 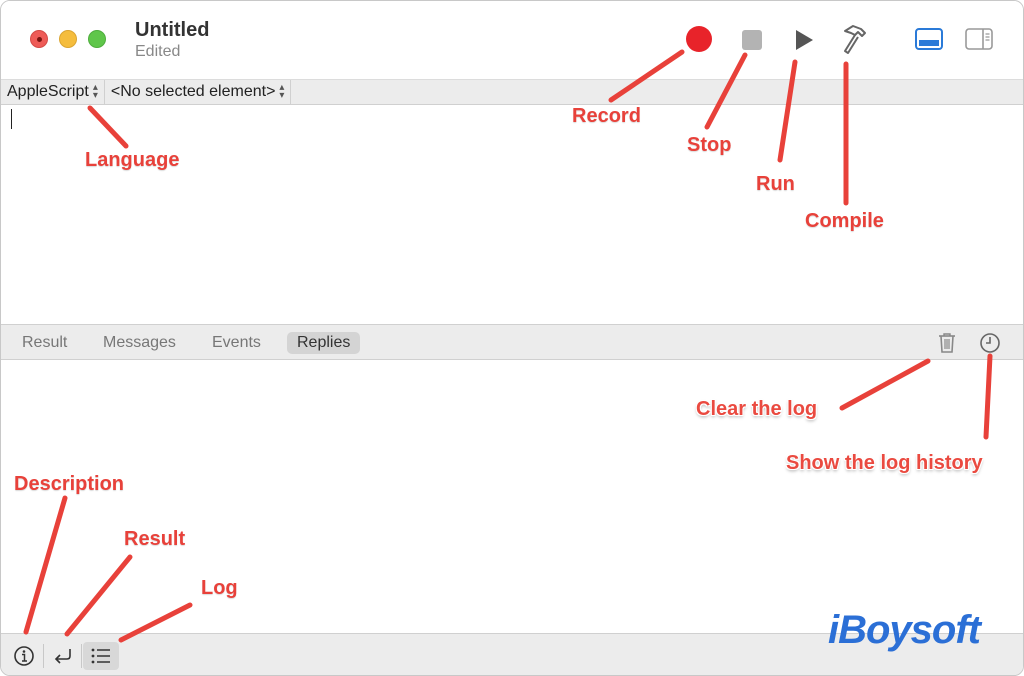 I want to click on tab-replies: Replies, so click(x=324, y=343).